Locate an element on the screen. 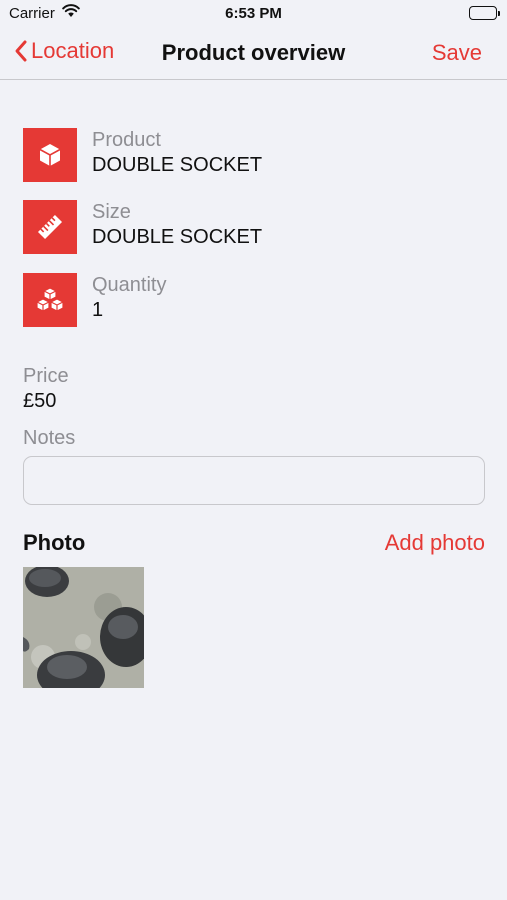  status-time: 6:53 PM is located at coordinates (253, 13).